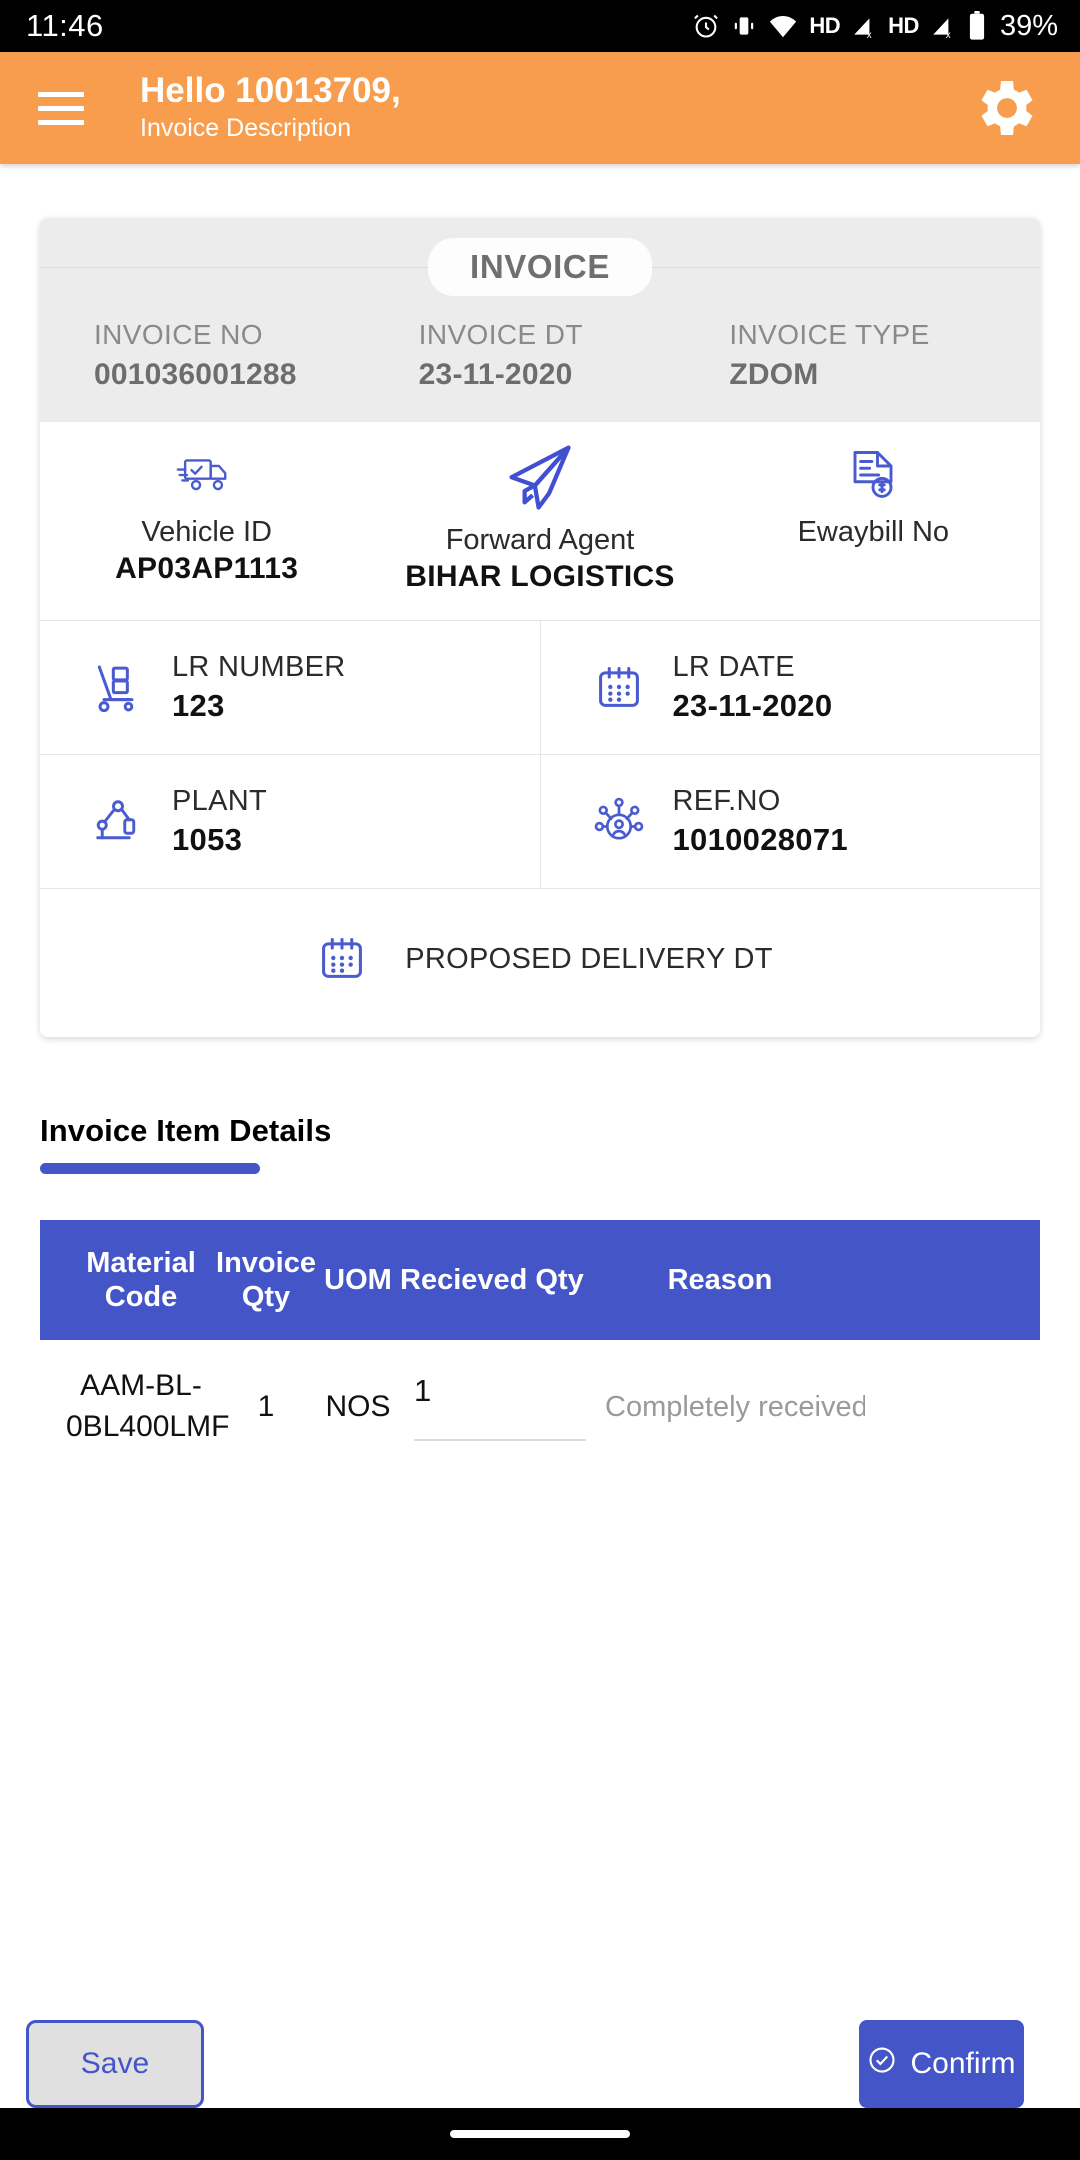  What do you see at coordinates (198, 706) in the screenshot?
I see `lr-number-value: 123` at bounding box center [198, 706].